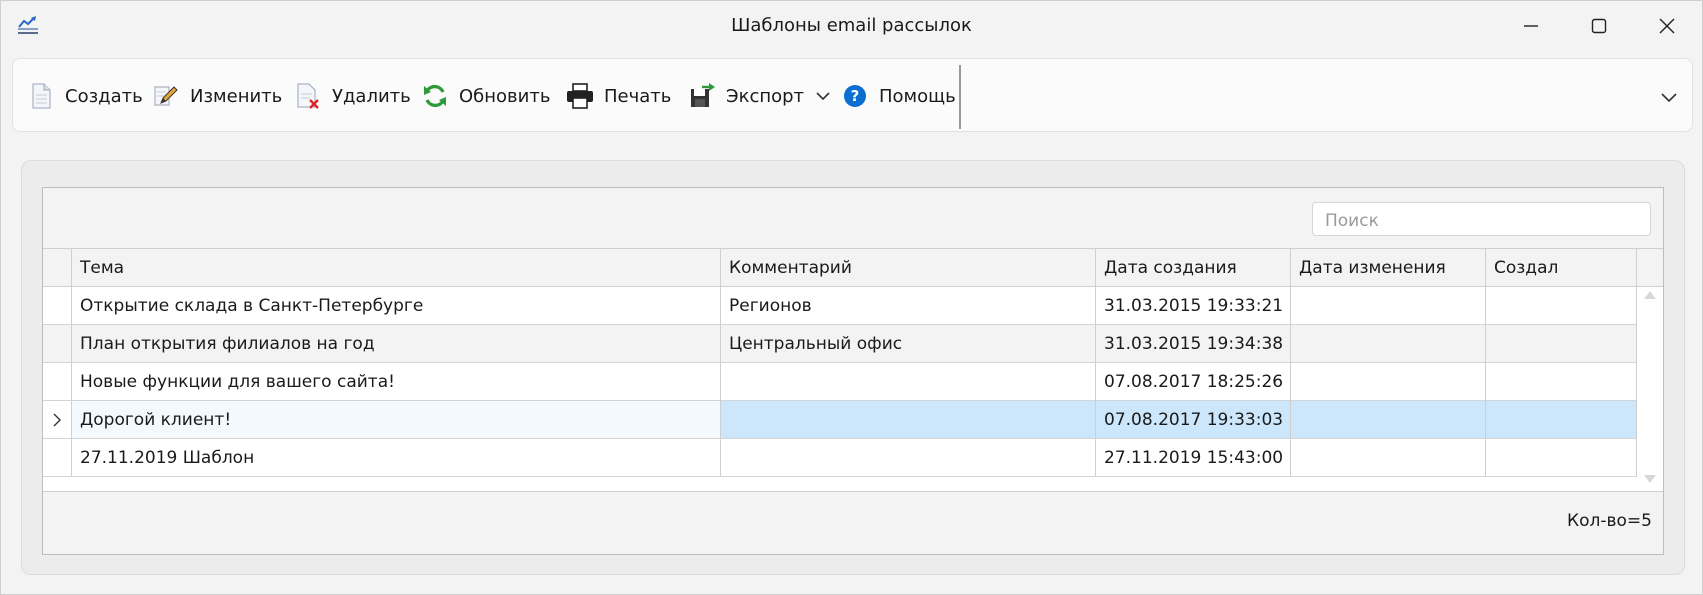 The width and height of the screenshot is (1703, 595). Describe the element at coordinates (765, 96) in the screenshot. I see `export-label: Экспорт` at that location.